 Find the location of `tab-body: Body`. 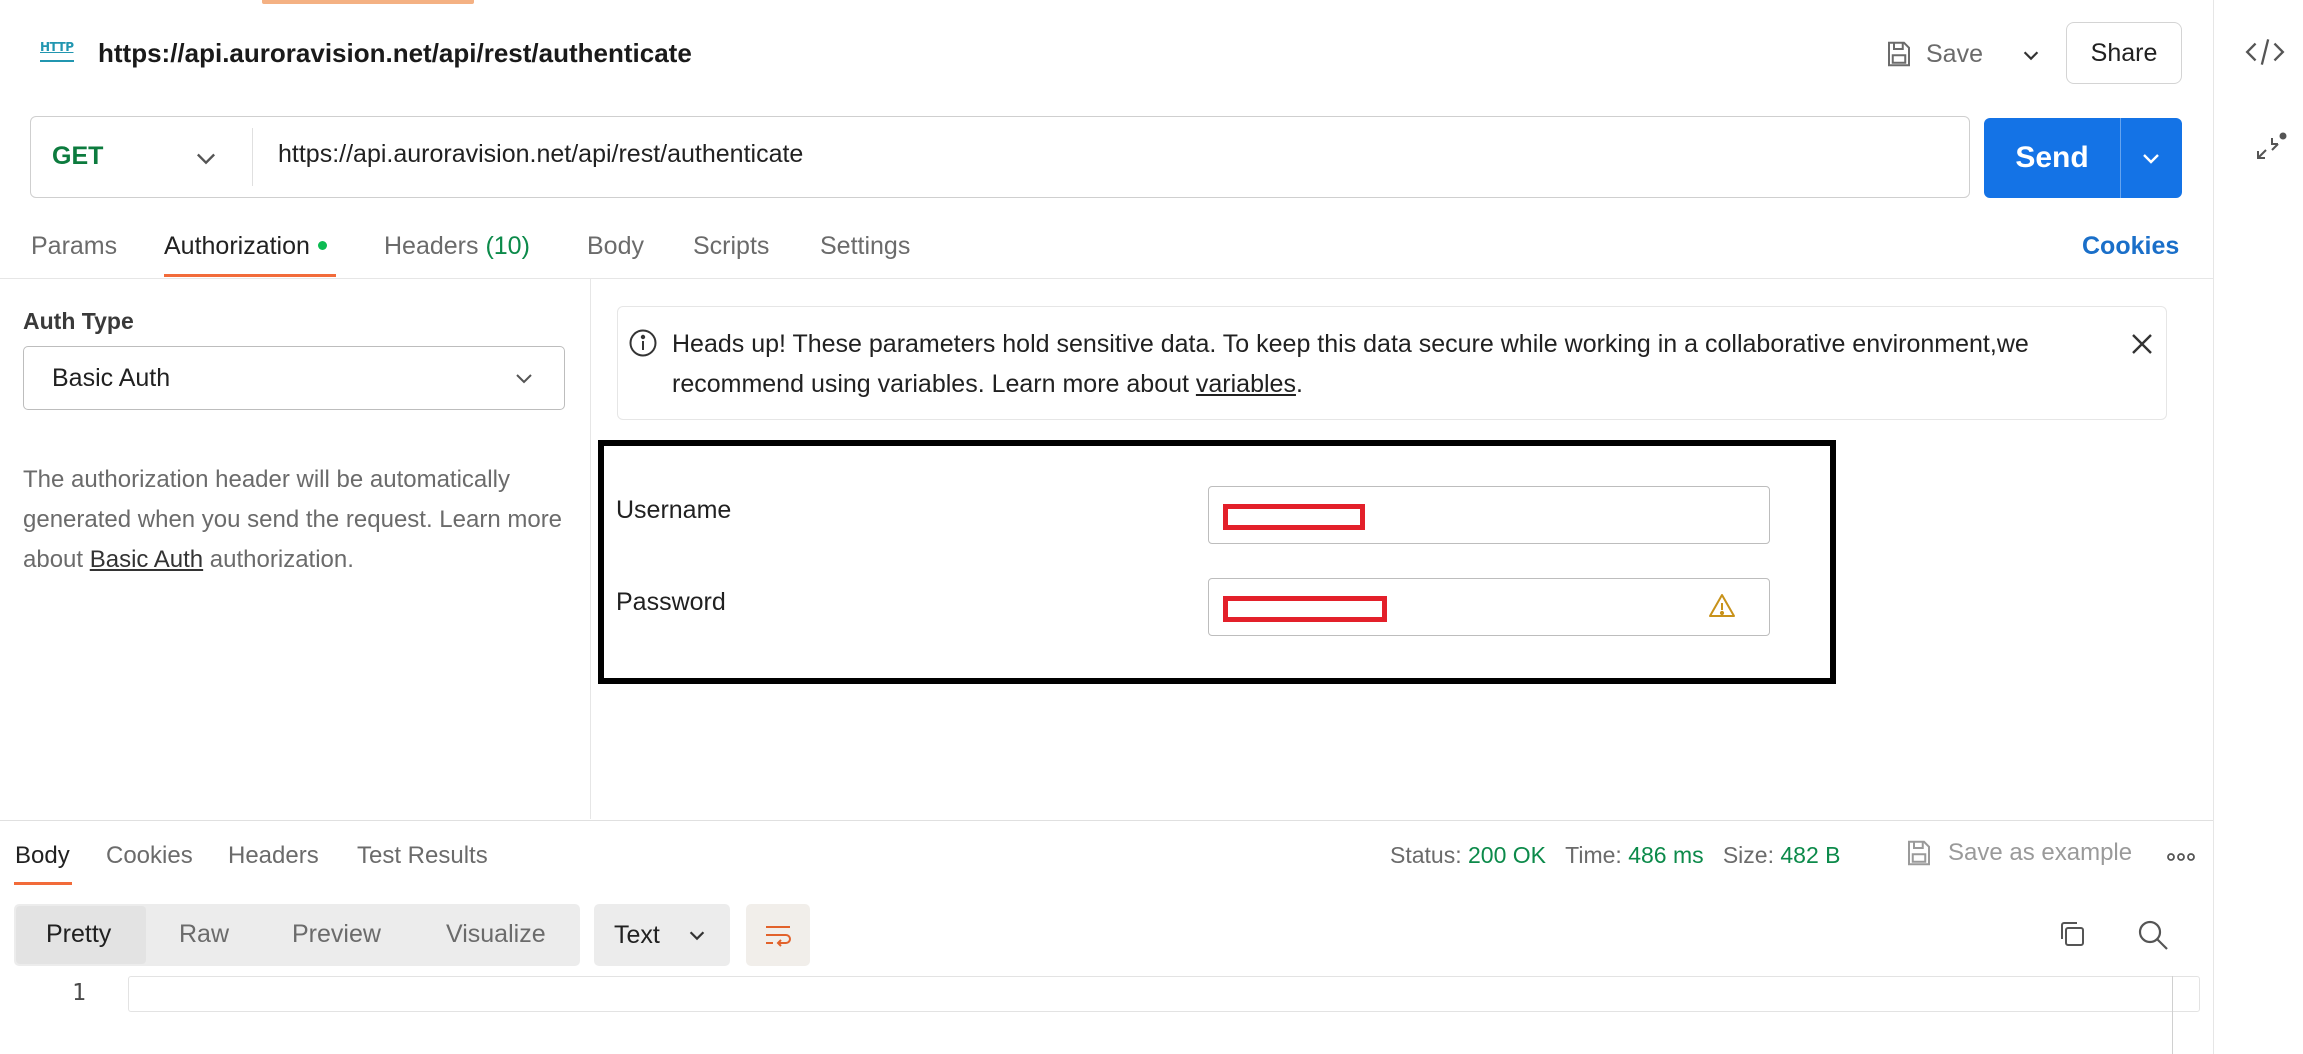

tab-body: Body is located at coordinates (615, 246).